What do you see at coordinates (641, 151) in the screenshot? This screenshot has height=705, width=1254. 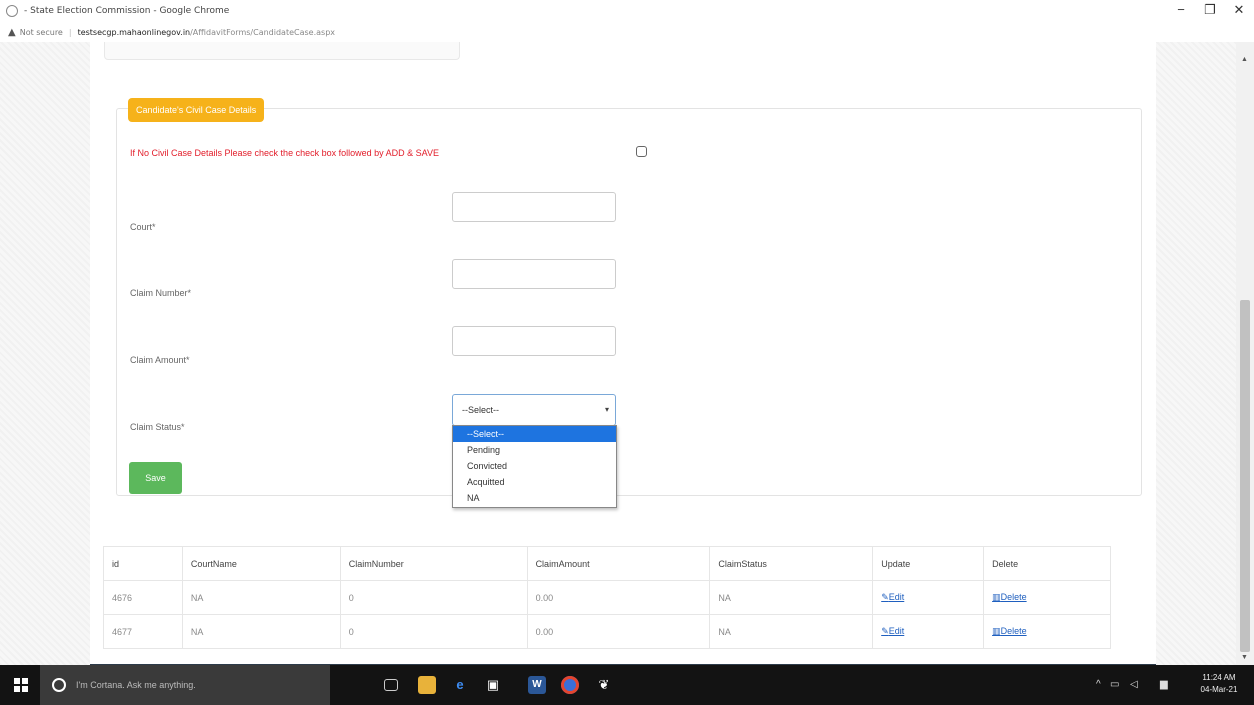 I see `no-case-checkbox` at bounding box center [641, 151].